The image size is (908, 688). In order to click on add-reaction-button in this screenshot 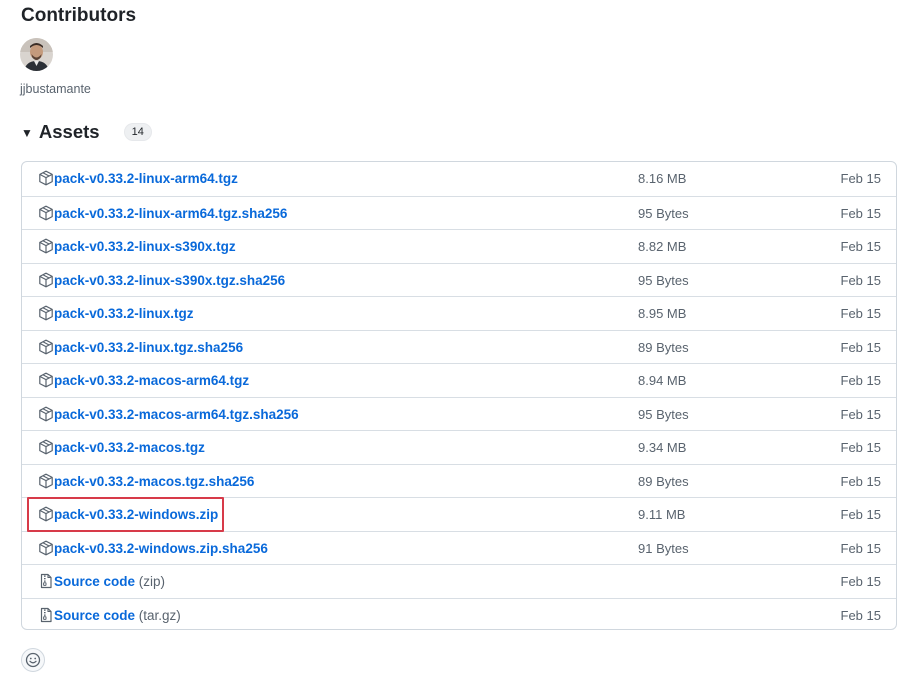, I will do `click(33, 660)`.